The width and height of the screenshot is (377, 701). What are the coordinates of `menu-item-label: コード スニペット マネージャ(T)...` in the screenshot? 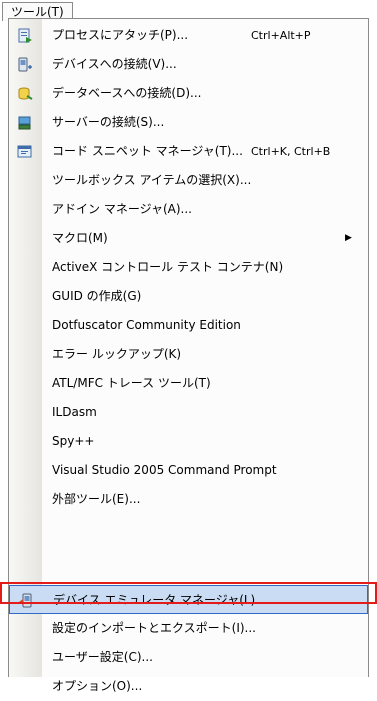 It's located at (147, 151).